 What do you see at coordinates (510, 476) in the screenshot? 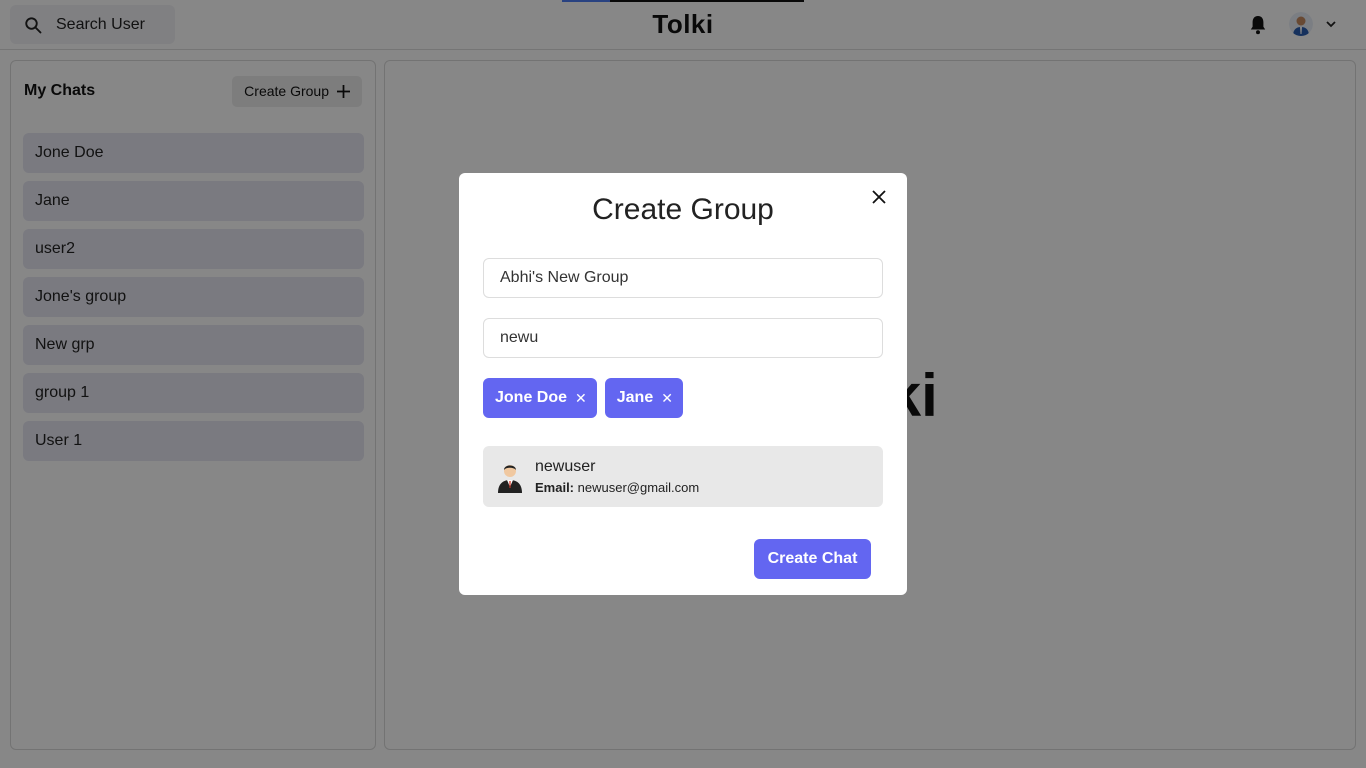
I see `user-avatar-icon` at bounding box center [510, 476].